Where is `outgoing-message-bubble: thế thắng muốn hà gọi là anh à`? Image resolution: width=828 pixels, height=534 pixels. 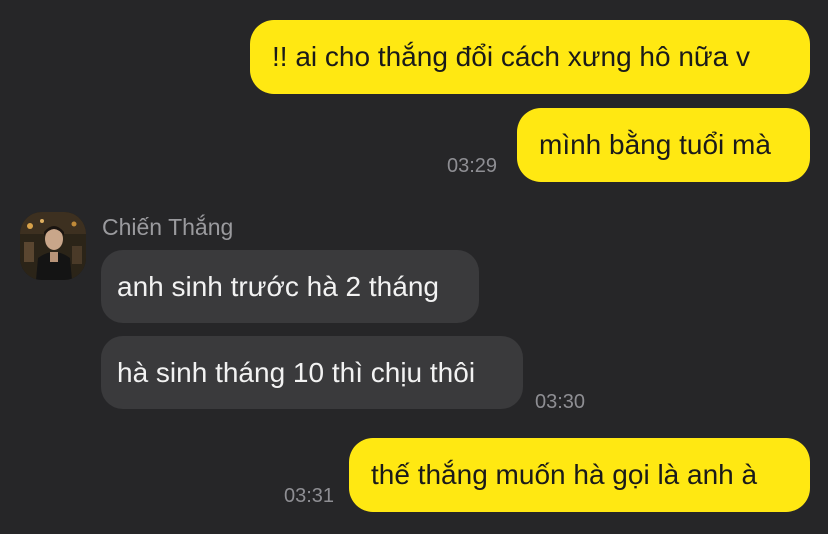 outgoing-message-bubble: thế thắng muốn hà gọi là anh à is located at coordinates (579, 475).